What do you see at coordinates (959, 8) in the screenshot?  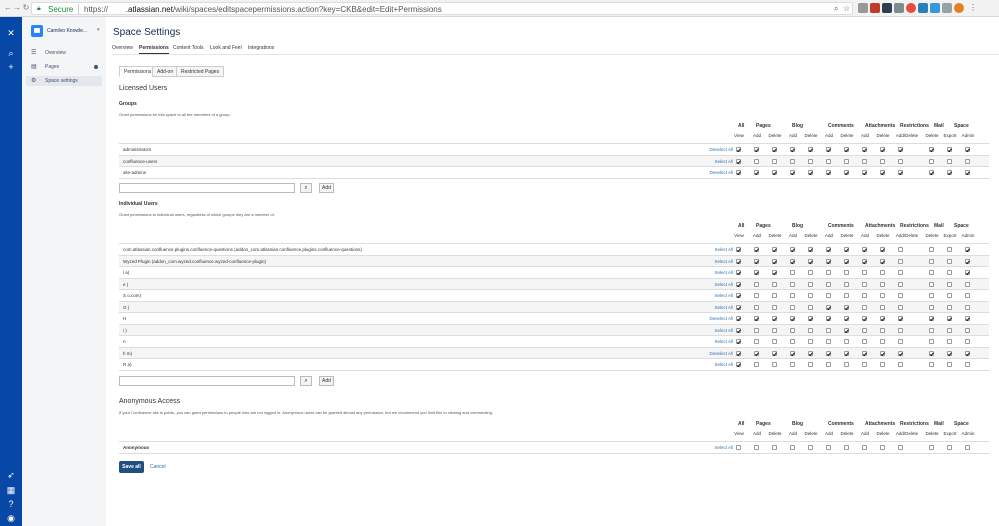 I see `avatar` at bounding box center [959, 8].